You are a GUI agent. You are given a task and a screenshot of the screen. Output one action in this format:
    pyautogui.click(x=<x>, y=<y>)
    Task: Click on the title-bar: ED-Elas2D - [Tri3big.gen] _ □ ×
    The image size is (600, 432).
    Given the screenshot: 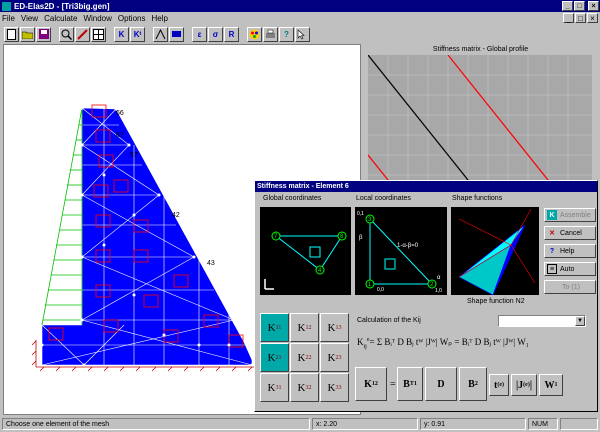 What is the action you would take?
    pyautogui.click(x=300, y=6)
    